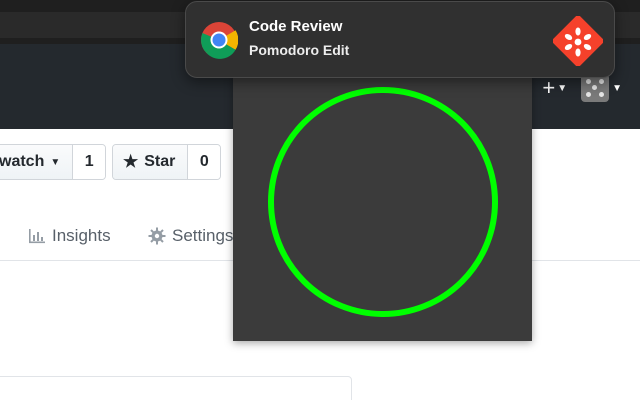  I want to click on star-icon: ★, so click(131, 161).